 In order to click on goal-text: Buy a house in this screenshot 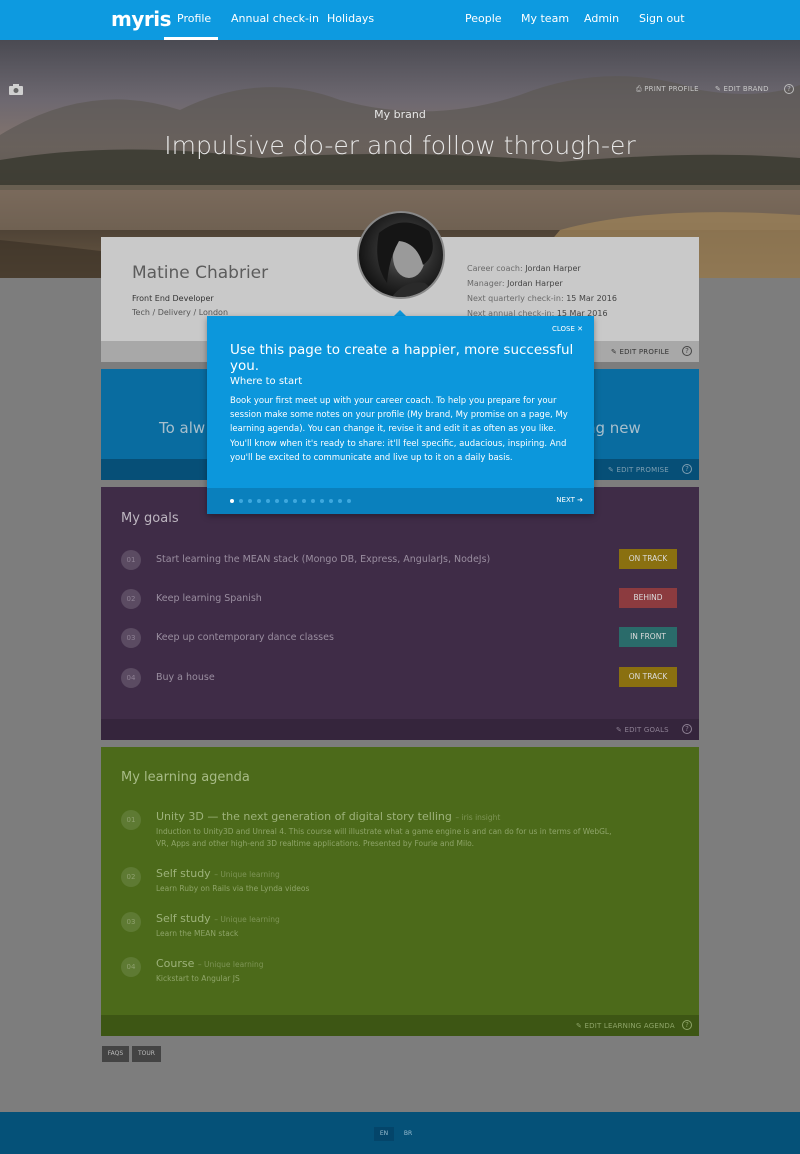, I will do `click(185, 677)`.